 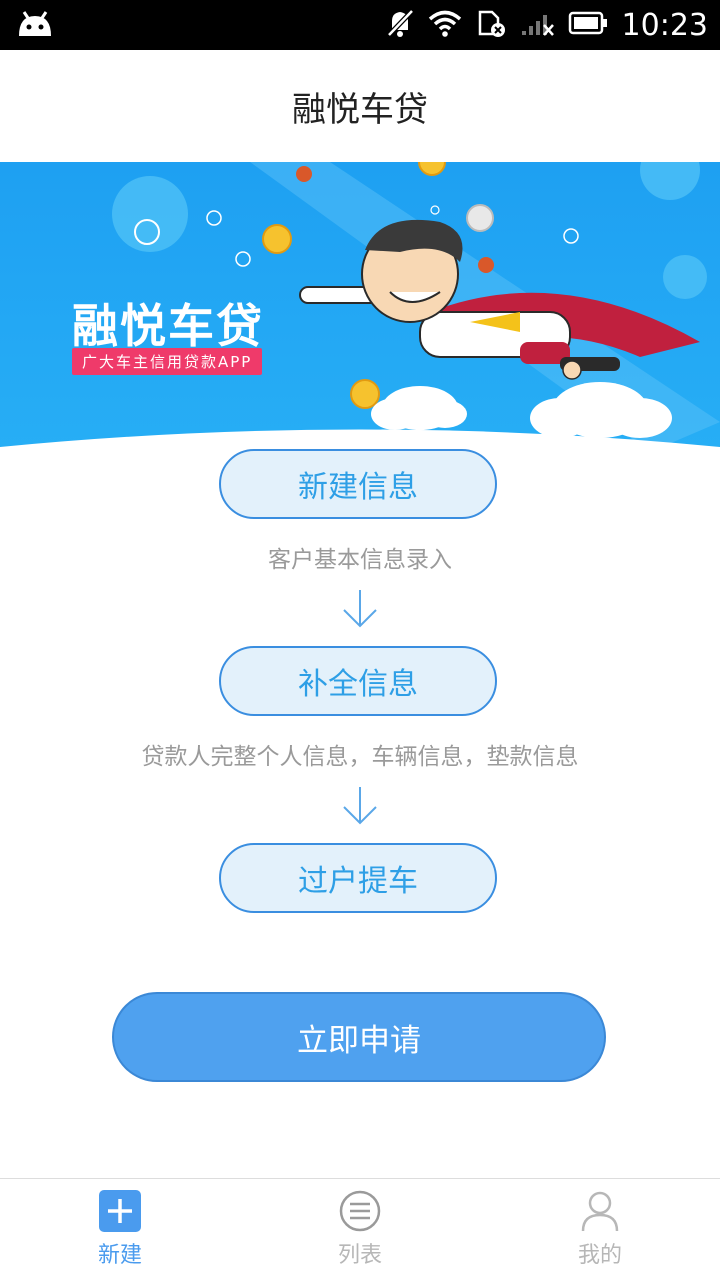 I want to click on battery-icon, so click(x=588, y=25).